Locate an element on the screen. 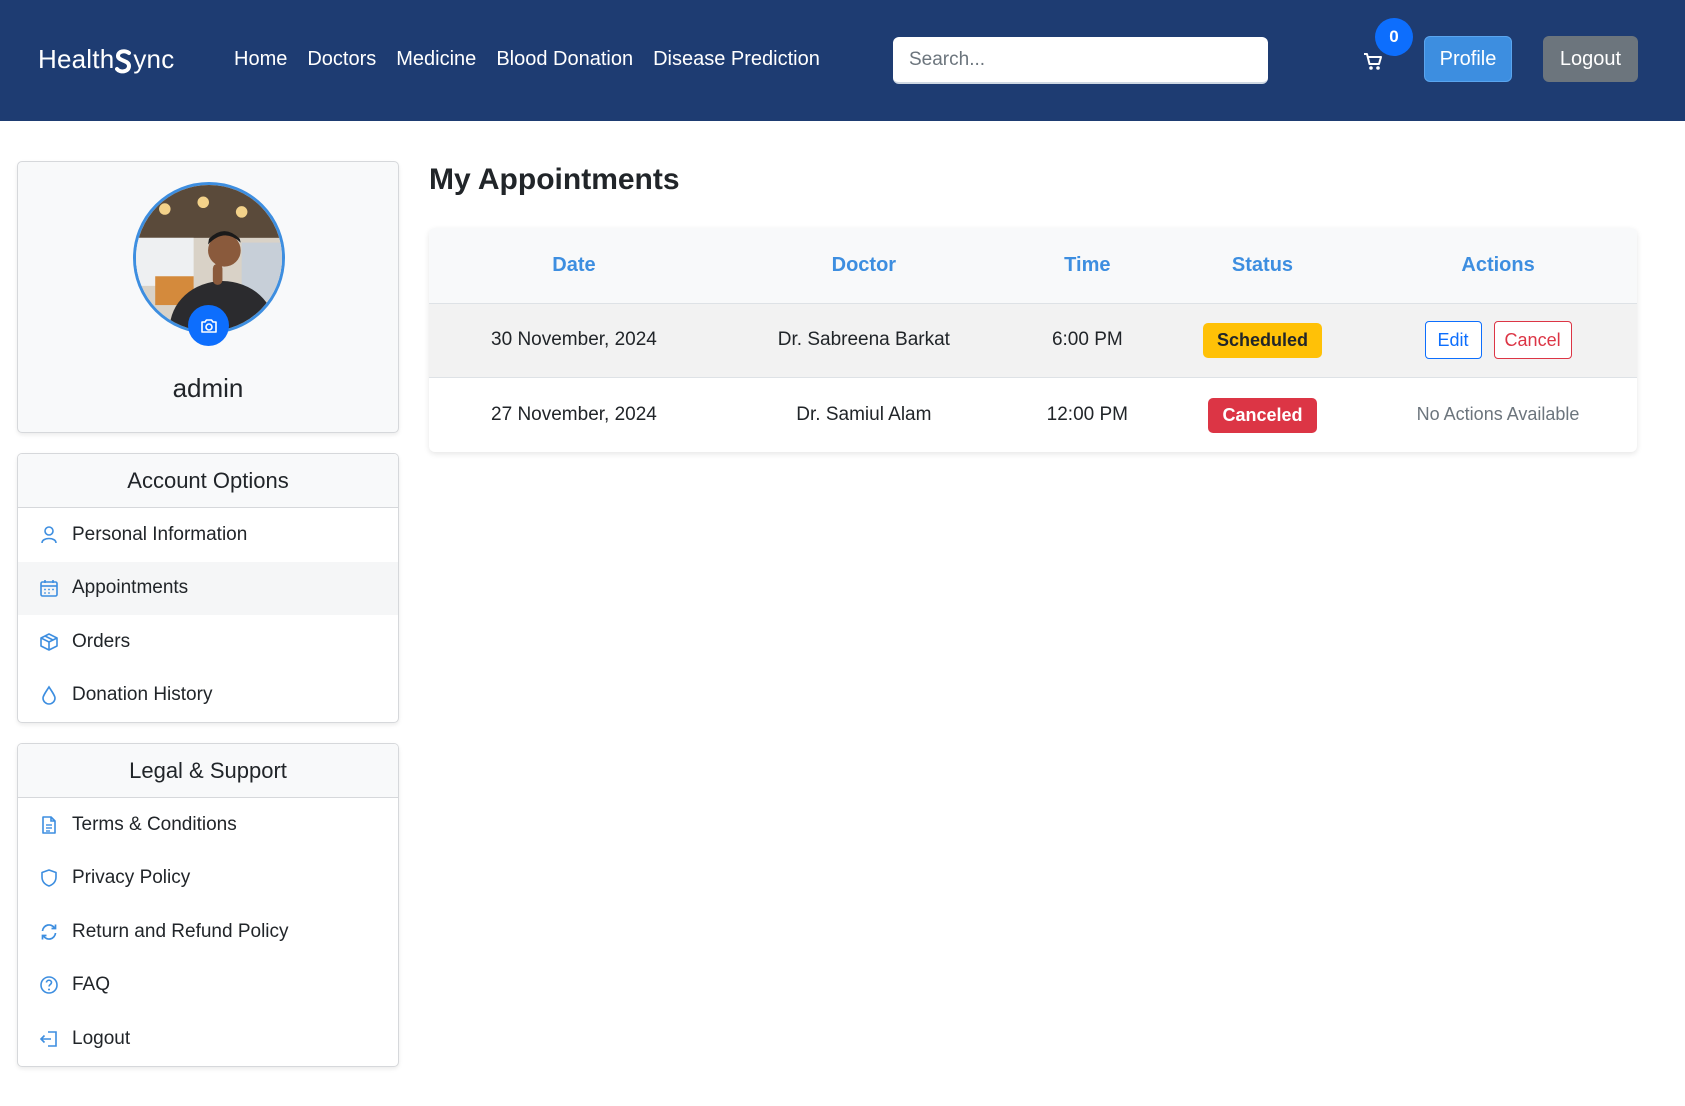  menu-item-label: FAQ is located at coordinates (91, 985).